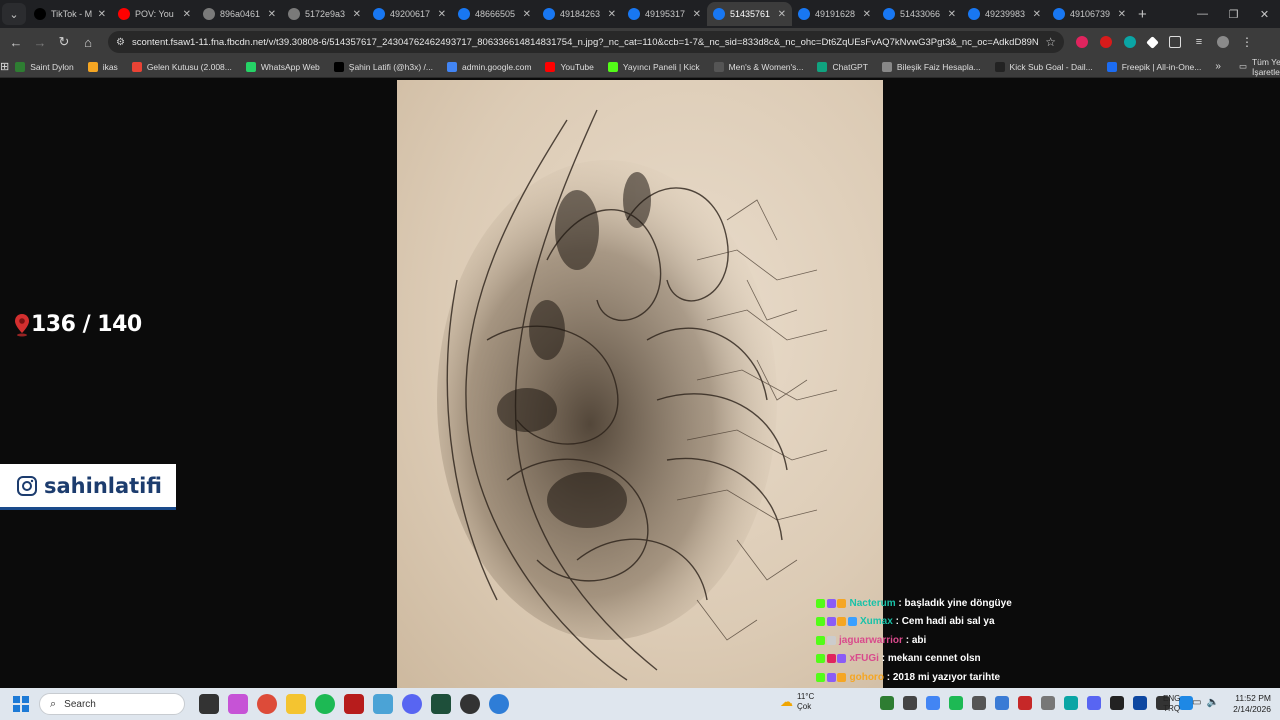  Describe the element at coordinates (919, 14) in the screenshot. I see `browser-tab: 51433066 ✕` at that location.